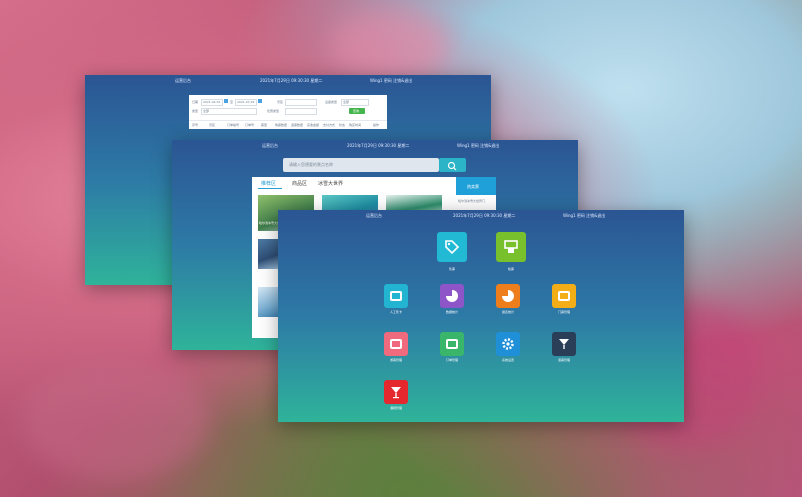 This screenshot has height=497, width=802. I want to click on card-icon, so click(396, 296).